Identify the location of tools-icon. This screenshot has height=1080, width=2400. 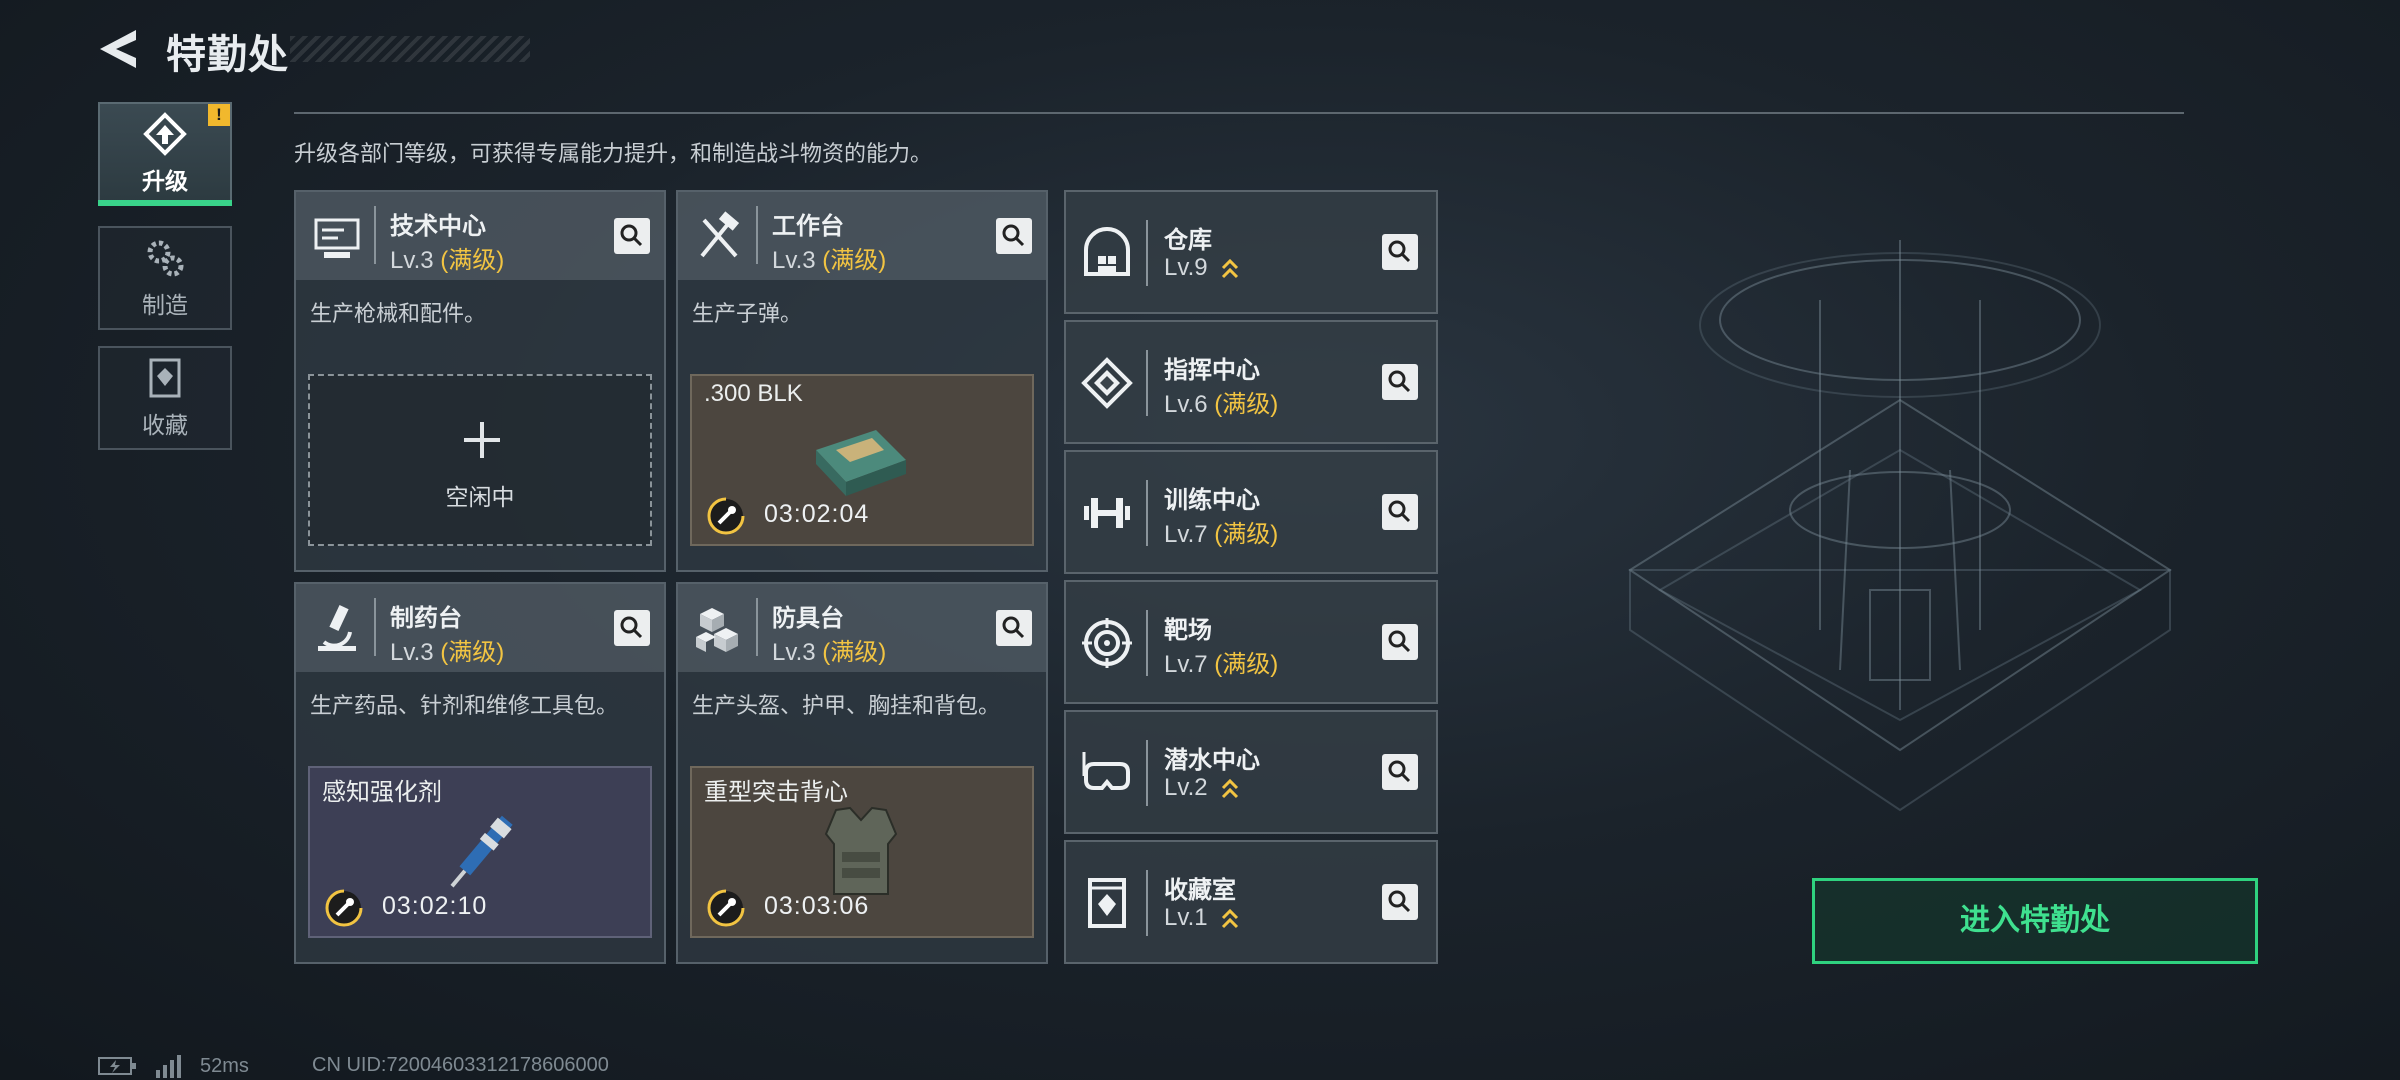
(720, 234).